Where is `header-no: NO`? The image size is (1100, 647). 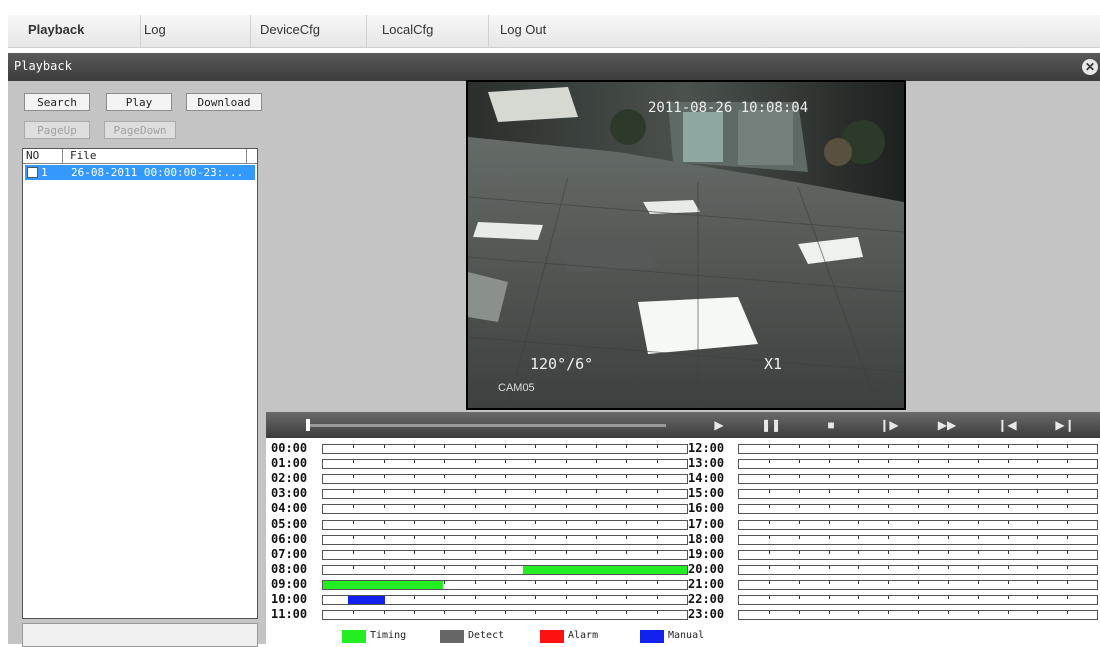 header-no: NO is located at coordinates (43, 156).